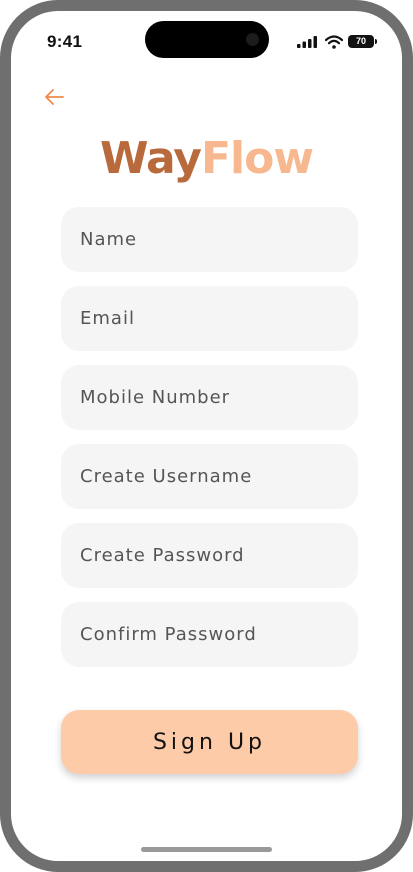 The height and width of the screenshot is (872, 413). Describe the element at coordinates (209, 555) in the screenshot. I see `password-field` at that location.